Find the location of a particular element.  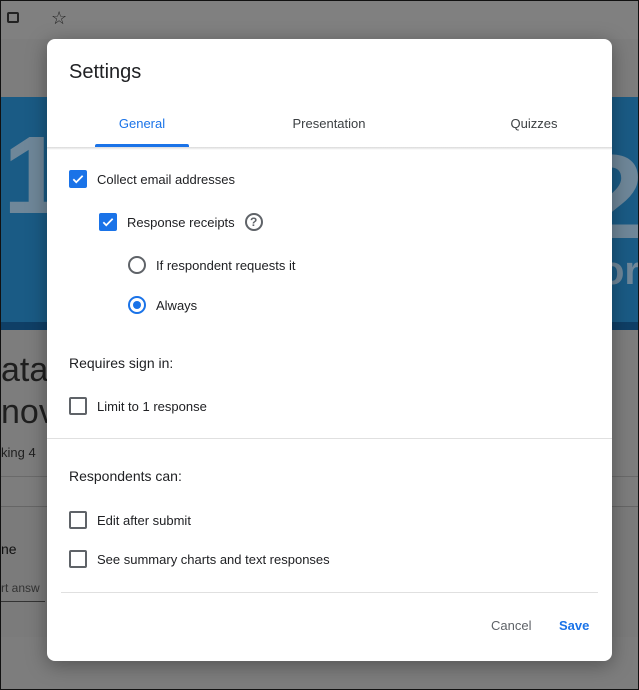

form-description-fragment: king 4 is located at coordinates (18, 452).